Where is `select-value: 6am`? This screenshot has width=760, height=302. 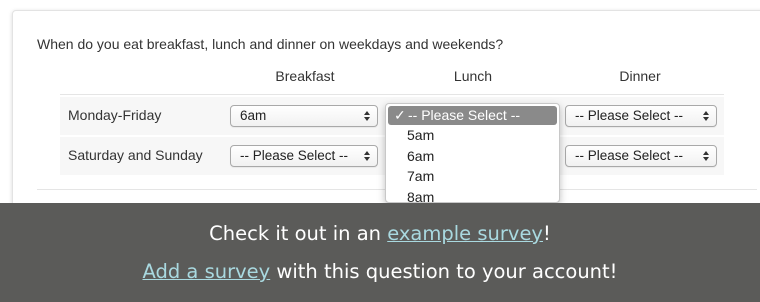
select-value: 6am is located at coordinates (253, 115).